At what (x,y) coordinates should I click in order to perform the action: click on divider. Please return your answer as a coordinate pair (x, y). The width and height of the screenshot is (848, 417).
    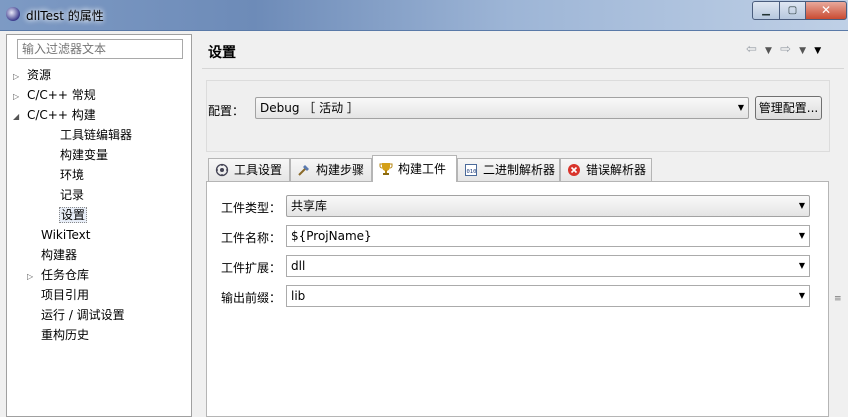
    Looking at the image, I should click on (523, 68).